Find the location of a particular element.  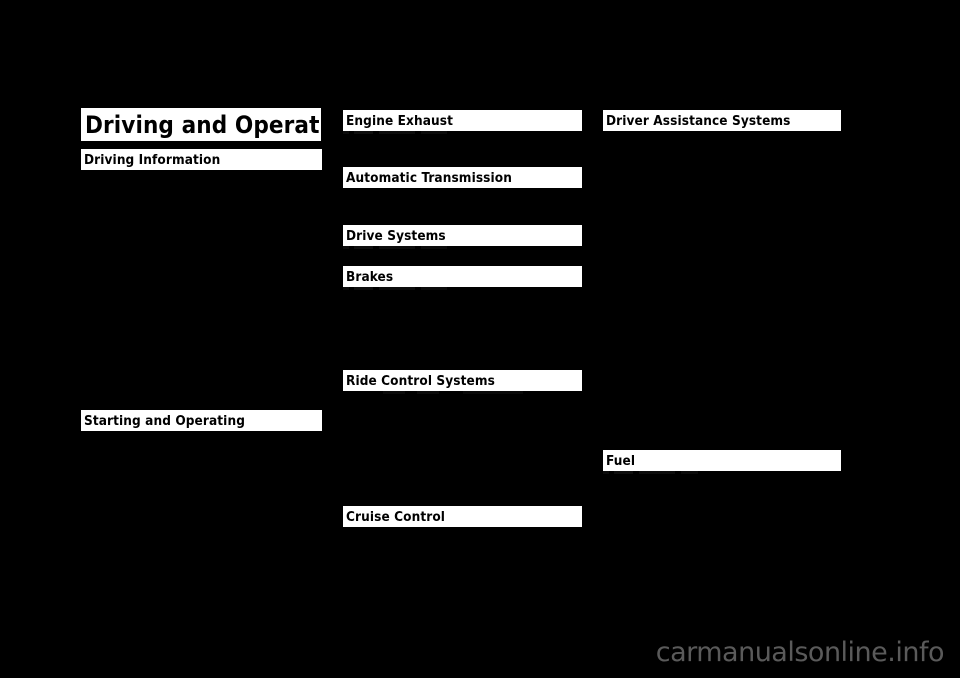

toc-entries-drive-systems is located at coordinates (462, 257).